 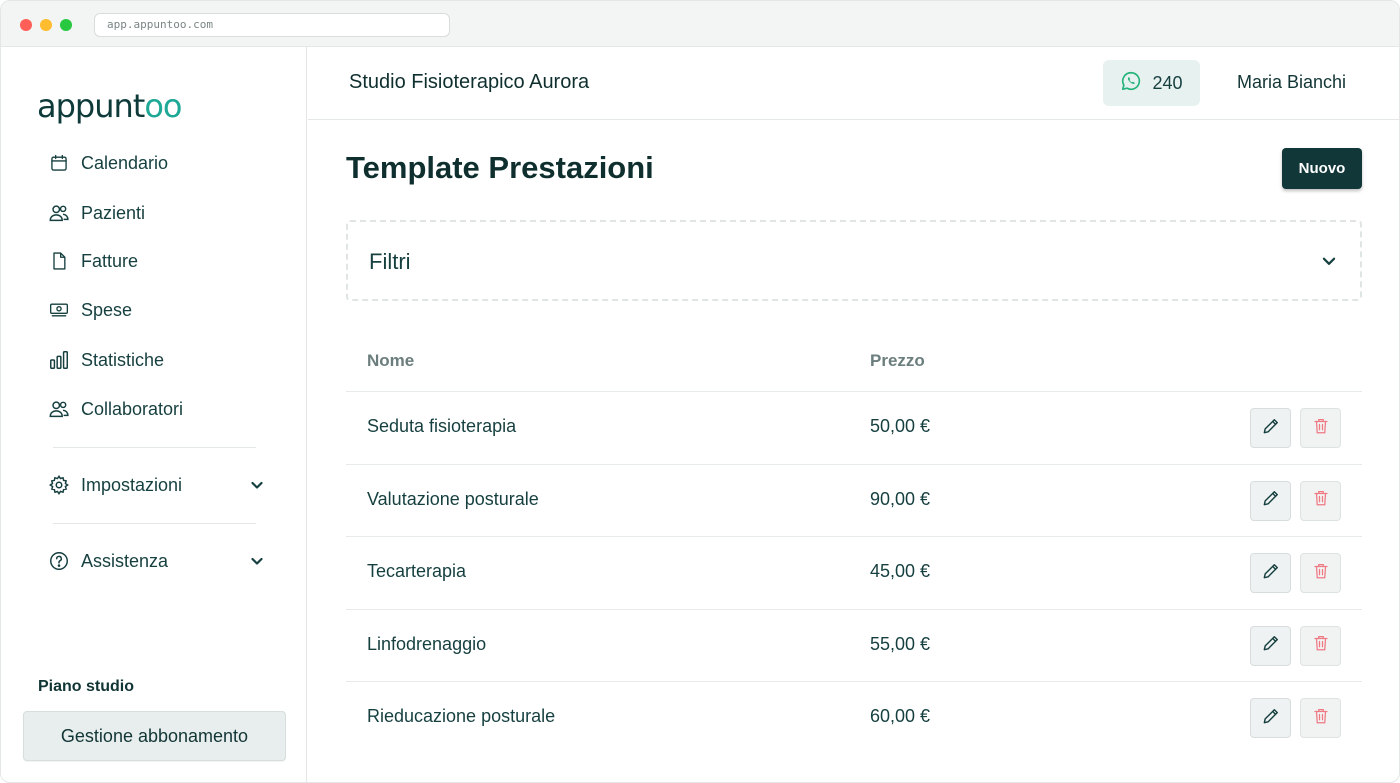 I want to click on sidebar-item-label: Collaboratori, so click(x=132, y=408).